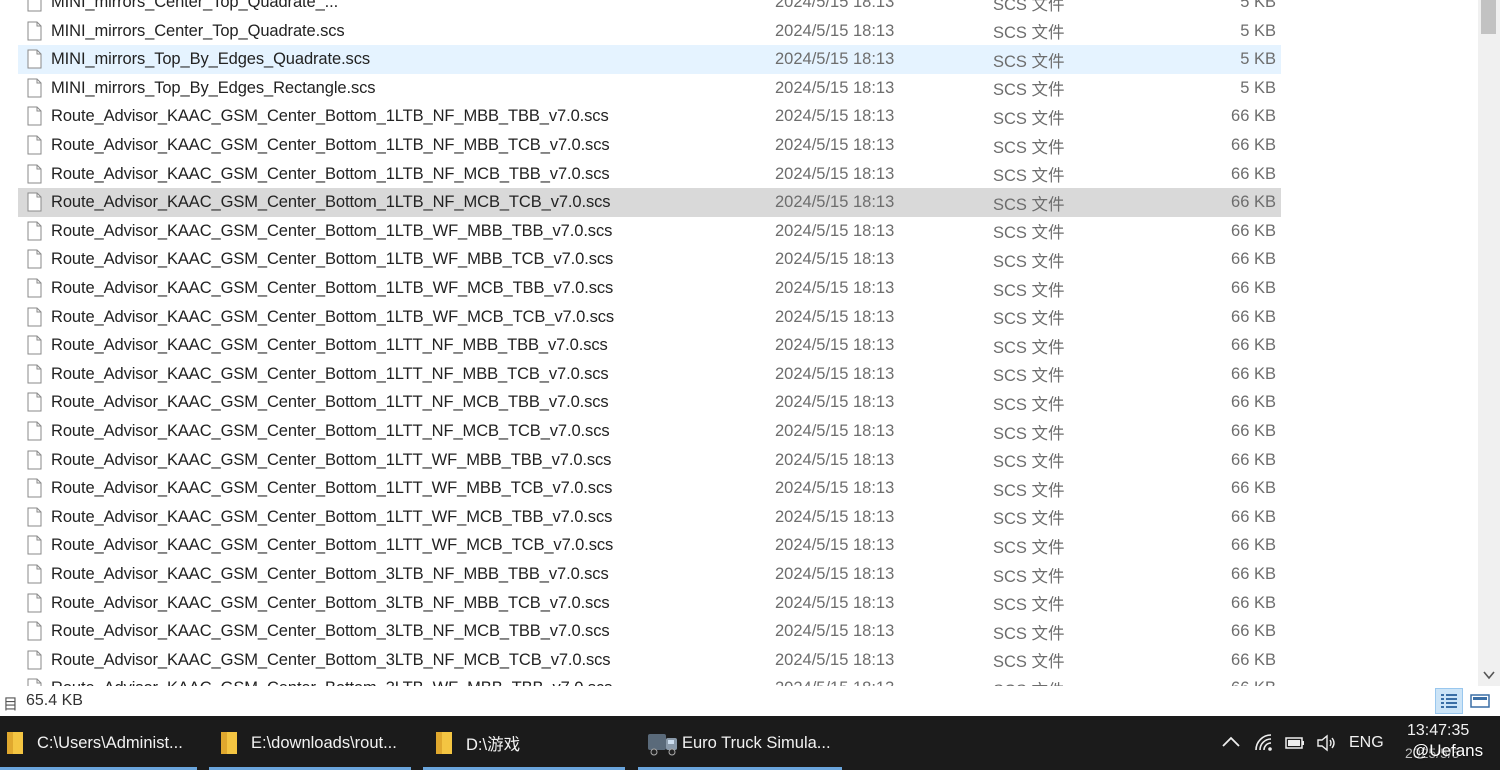 Image resolution: width=1500 pixels, height=770 pixels. Describe the element at coordinates (1449, 701) in the screenshot. I see `details-view-button` at that location.